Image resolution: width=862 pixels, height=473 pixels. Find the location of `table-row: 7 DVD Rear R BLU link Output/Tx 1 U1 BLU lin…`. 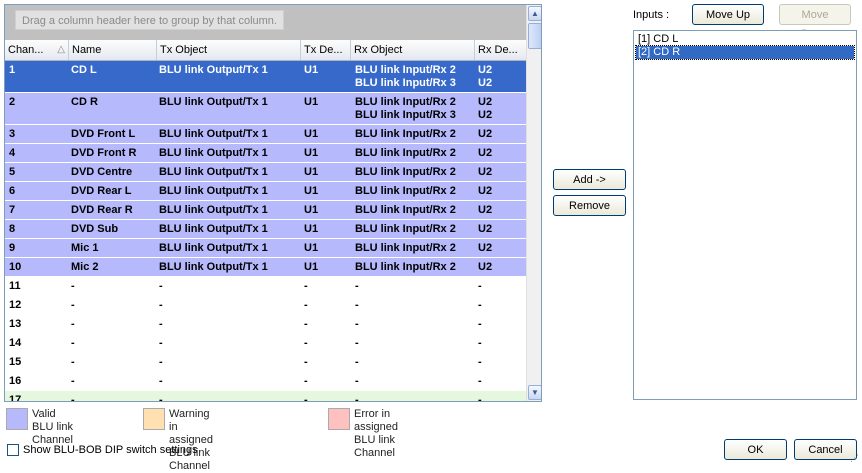

table-row: 7 DVD Rear R BLU link Output/Tx 1 U1 BLU lin… is located at coordinates (265, 210).